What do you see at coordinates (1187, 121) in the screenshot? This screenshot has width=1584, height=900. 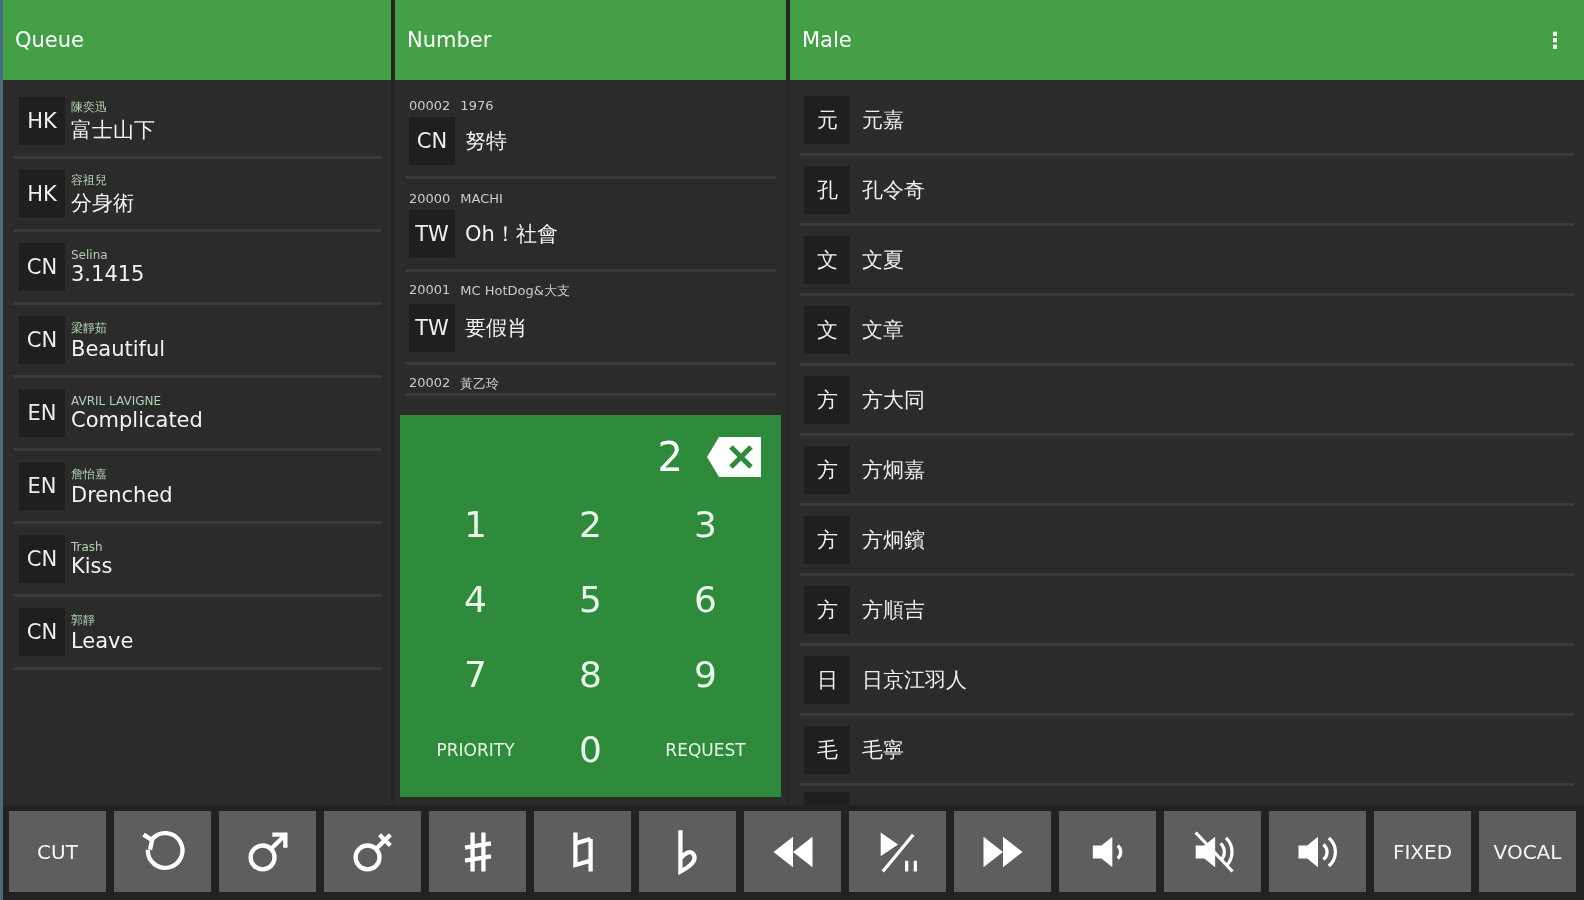 I see `singer-item: 元 元嘉` at bounding box center [1187, 121].